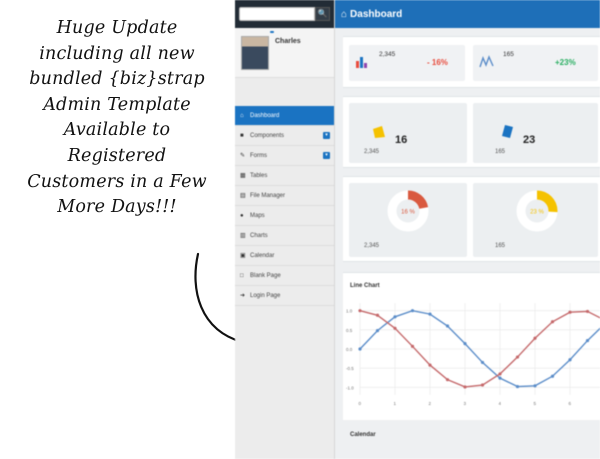 The width and height of the screenshot is (600, 459). What do you see at coordinates (350, 387) in the screenshot?
I see `y-tick-label: -1.0` at bounding box center [350, 387].